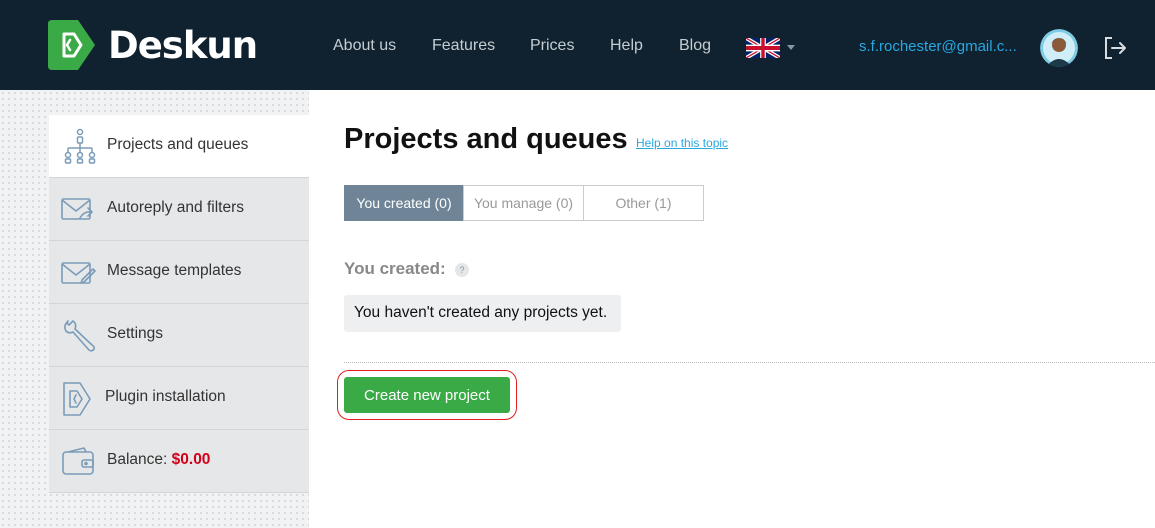 The image size is (1155, 528). I want to click on nav-features: Features, so click(463, 46).